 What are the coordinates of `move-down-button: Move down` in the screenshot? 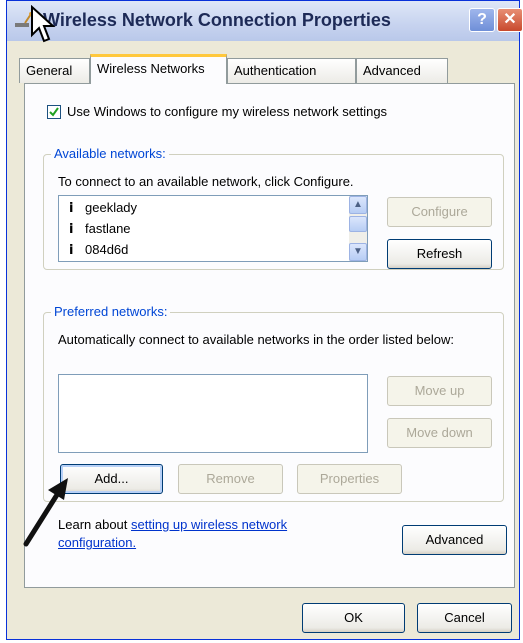 It's located at (439, 433).